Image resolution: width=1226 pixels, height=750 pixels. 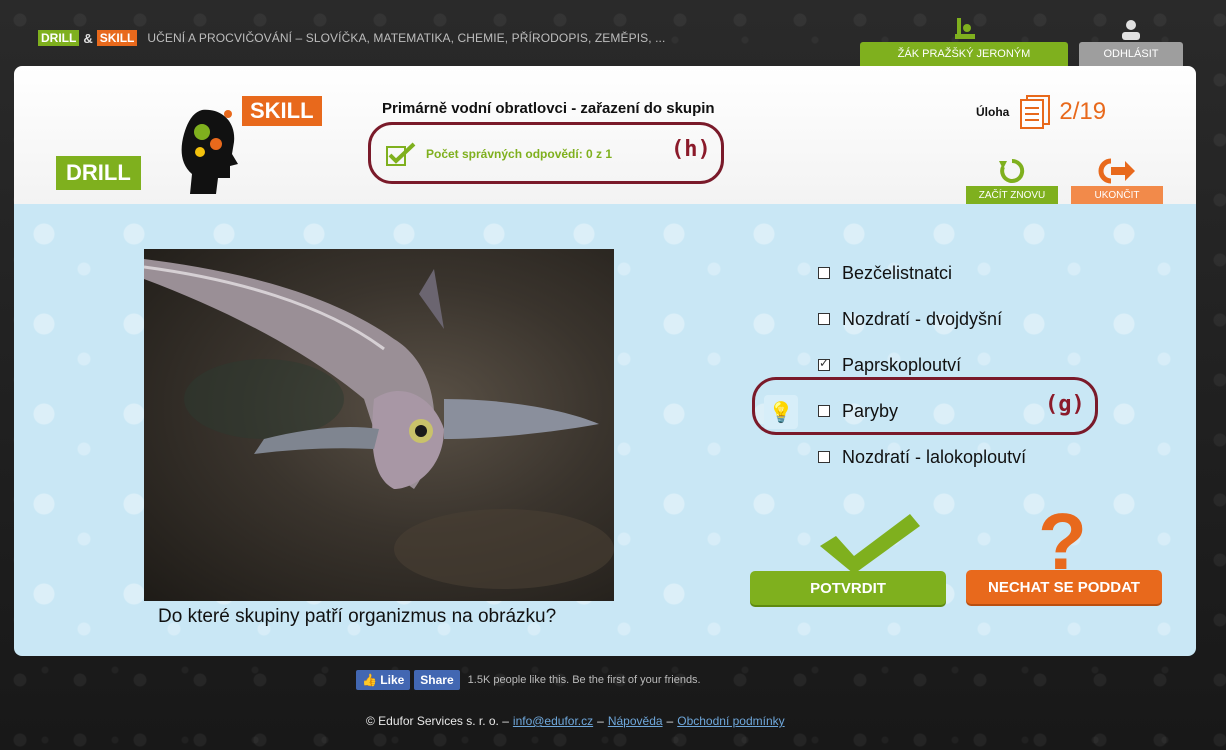 I want to click on end-label: UKONČIT, so click(x=1117, y=195).